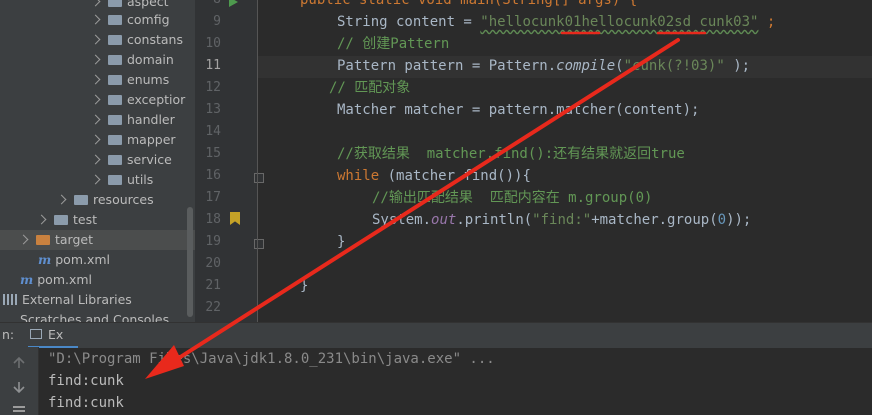 The image size is (872, 415). I want to click on line-number: 10, so click(213, 43).